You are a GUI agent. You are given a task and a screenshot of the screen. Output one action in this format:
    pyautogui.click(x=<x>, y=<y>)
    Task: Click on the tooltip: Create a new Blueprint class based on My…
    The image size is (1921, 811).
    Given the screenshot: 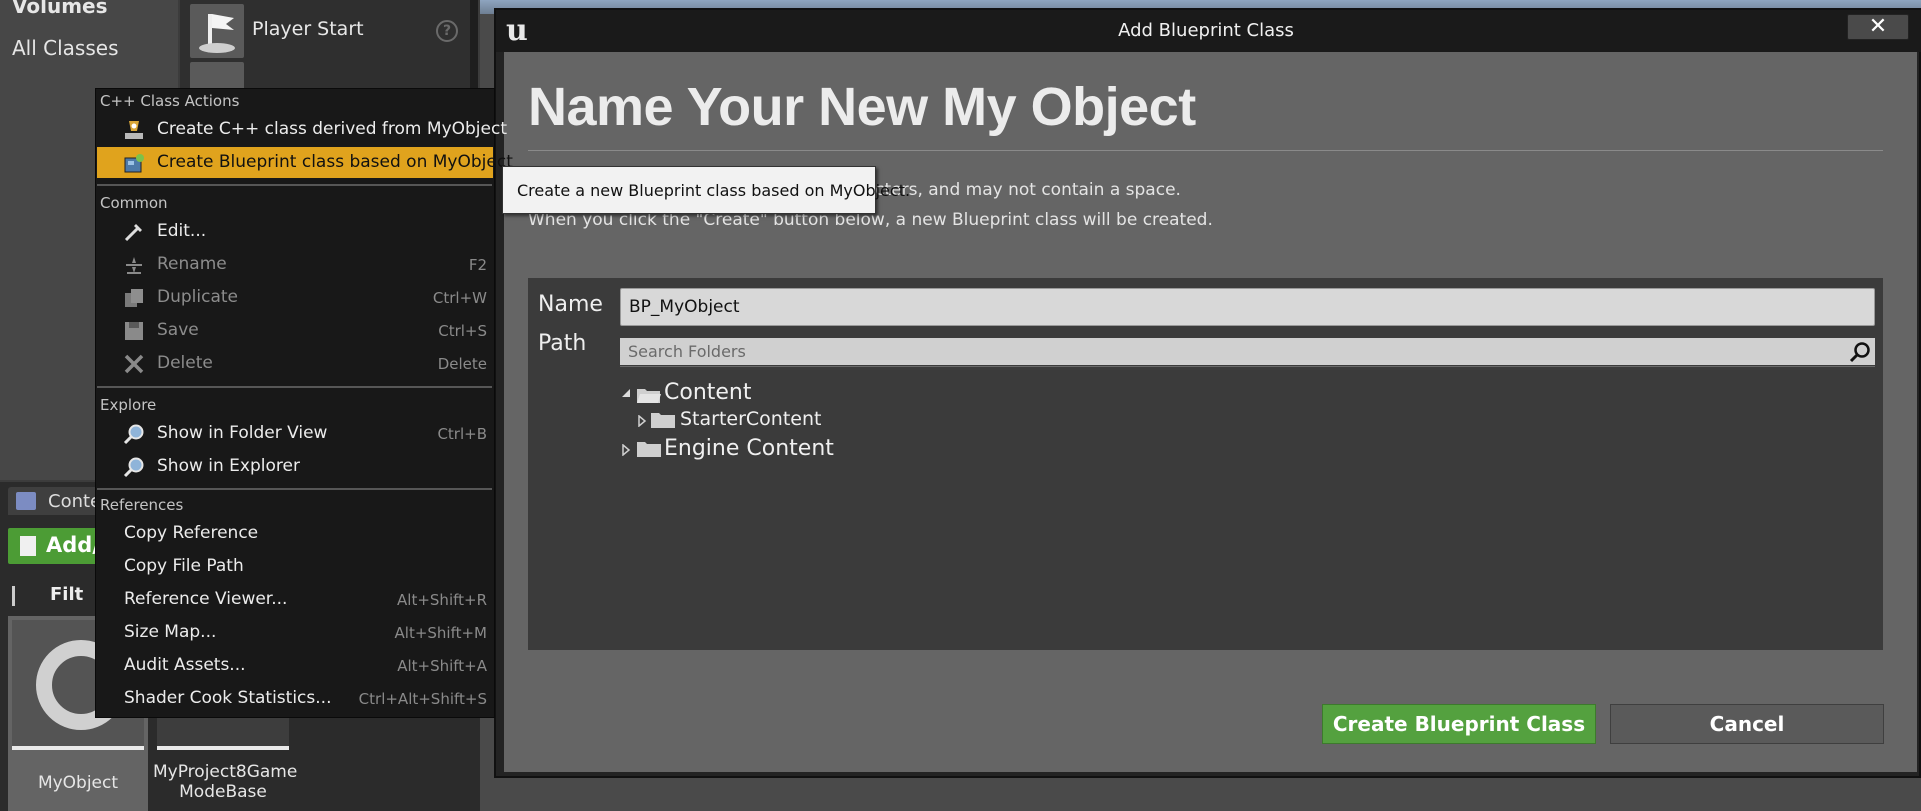 What is the action you would take?
    pyautogui.click(x=706, y=190)
    